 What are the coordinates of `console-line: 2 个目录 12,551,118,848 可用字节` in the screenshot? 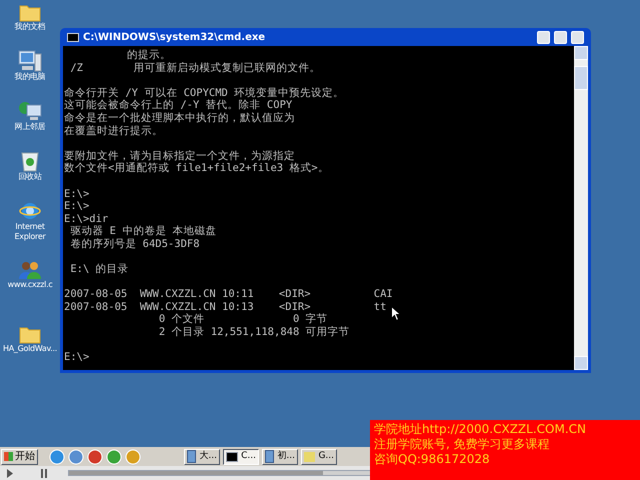 It's located at (254, 332).